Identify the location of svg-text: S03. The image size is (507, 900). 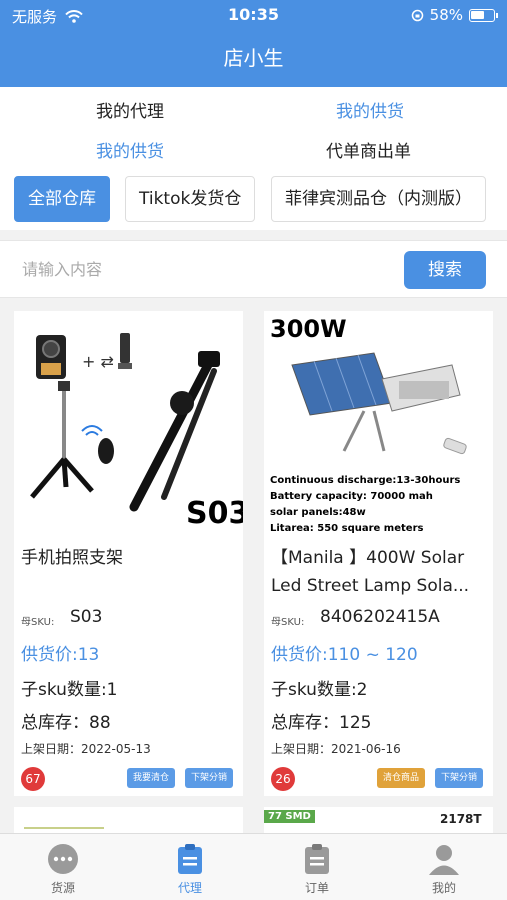
(214, 513).